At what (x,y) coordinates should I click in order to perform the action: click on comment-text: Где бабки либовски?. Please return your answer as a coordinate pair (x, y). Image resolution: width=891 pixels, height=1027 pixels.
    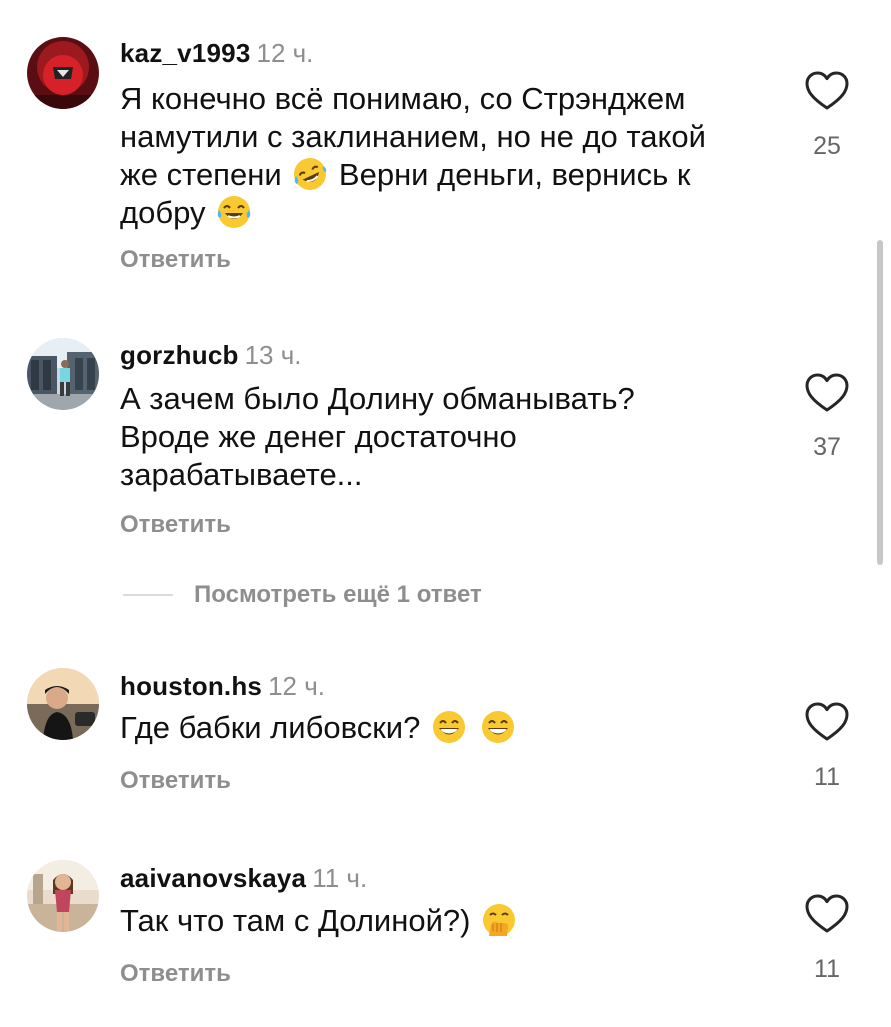
    Looking at the image, I should click on (440, 728).